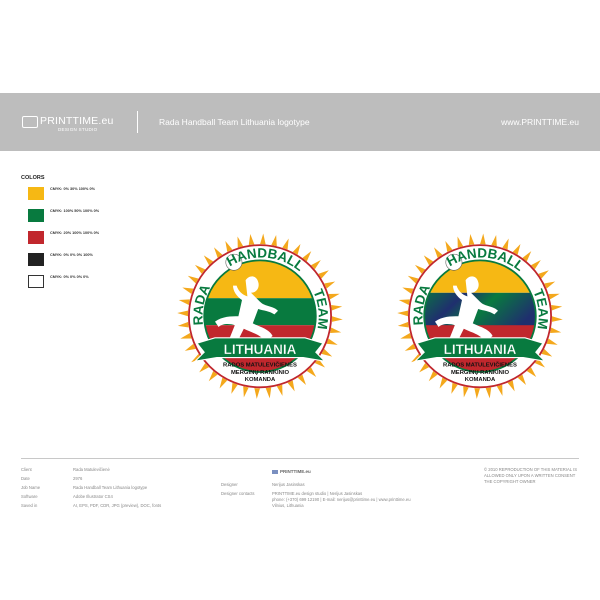 Image resolution: width=600 pixels, height=600 pixels. I want to click on contacts-label: Designer contacts, so click(238, 493).